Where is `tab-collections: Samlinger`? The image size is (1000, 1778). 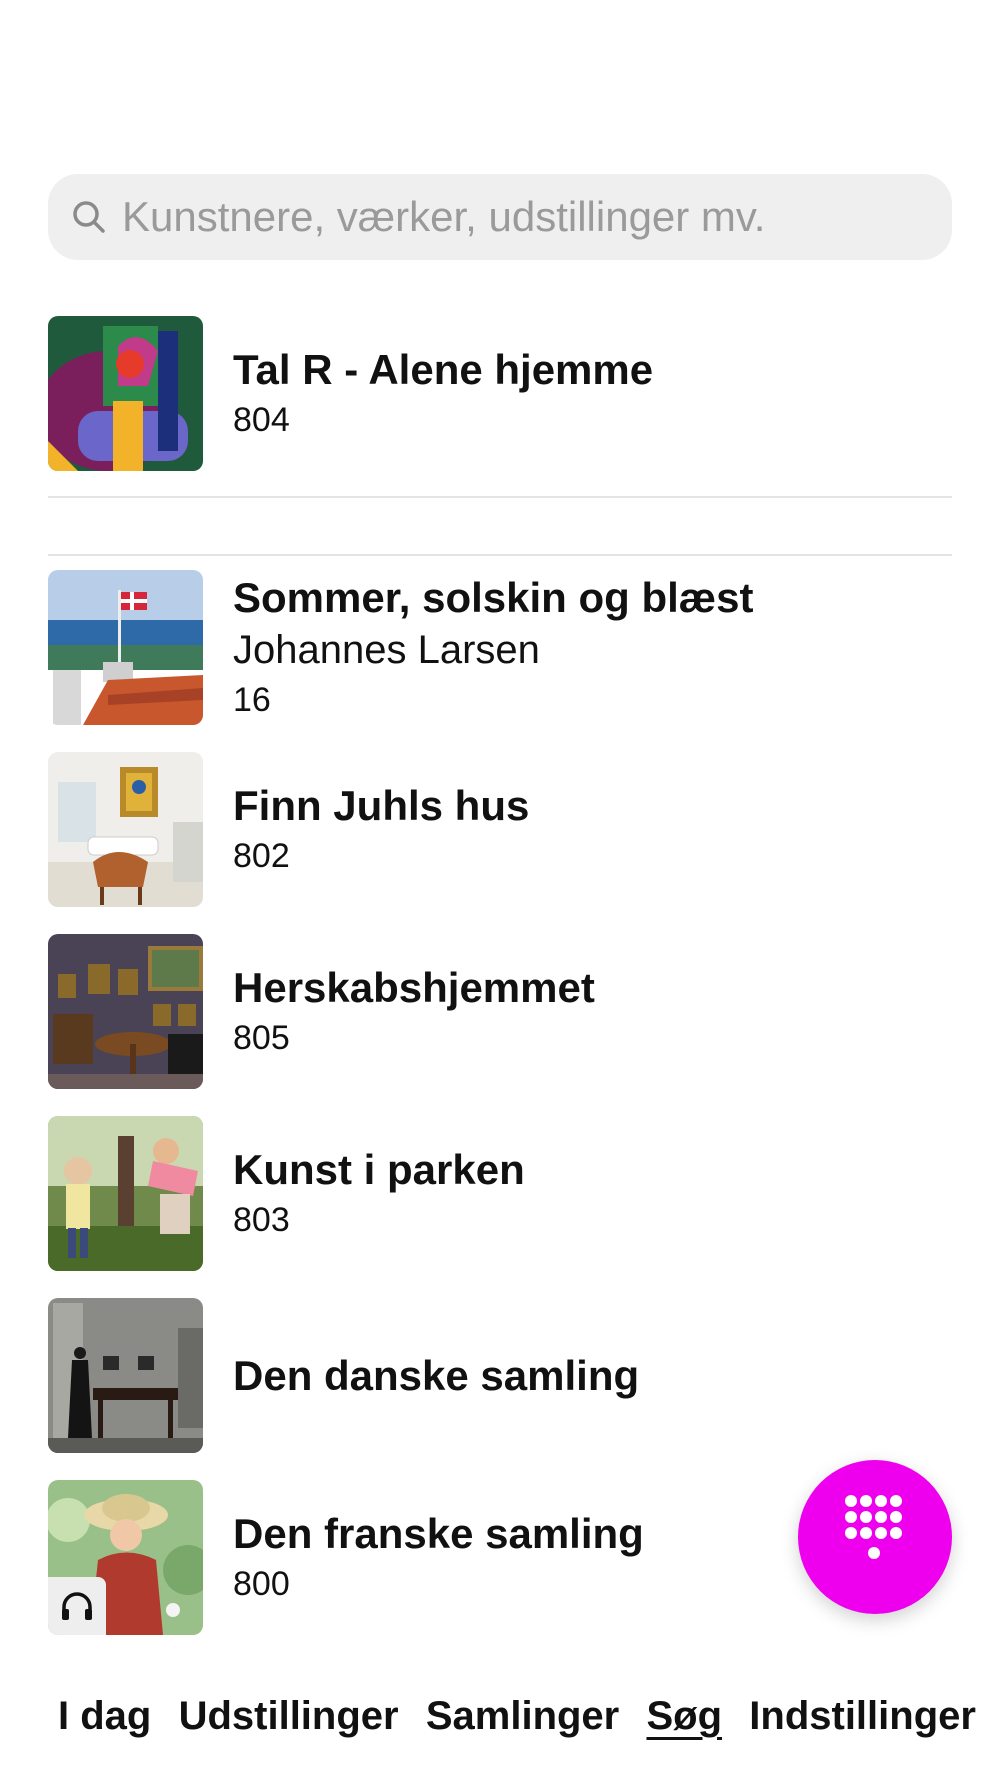 tab-collections: Samlinger is located at coordinates (522, 1716).